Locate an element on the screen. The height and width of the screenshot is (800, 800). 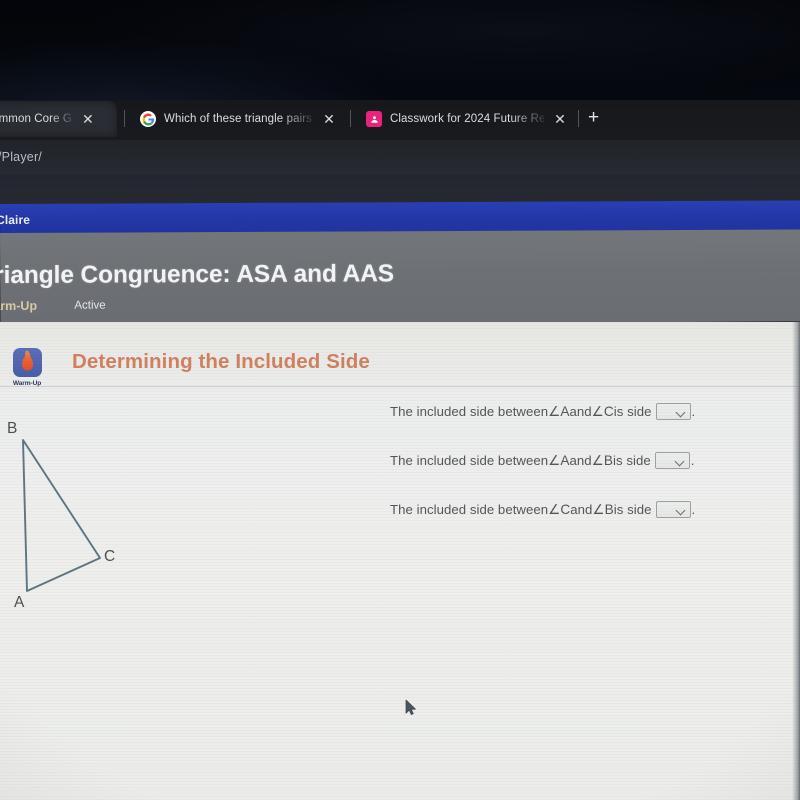
question-2-angle-2: ∠B is located at coordinates (602, 460).